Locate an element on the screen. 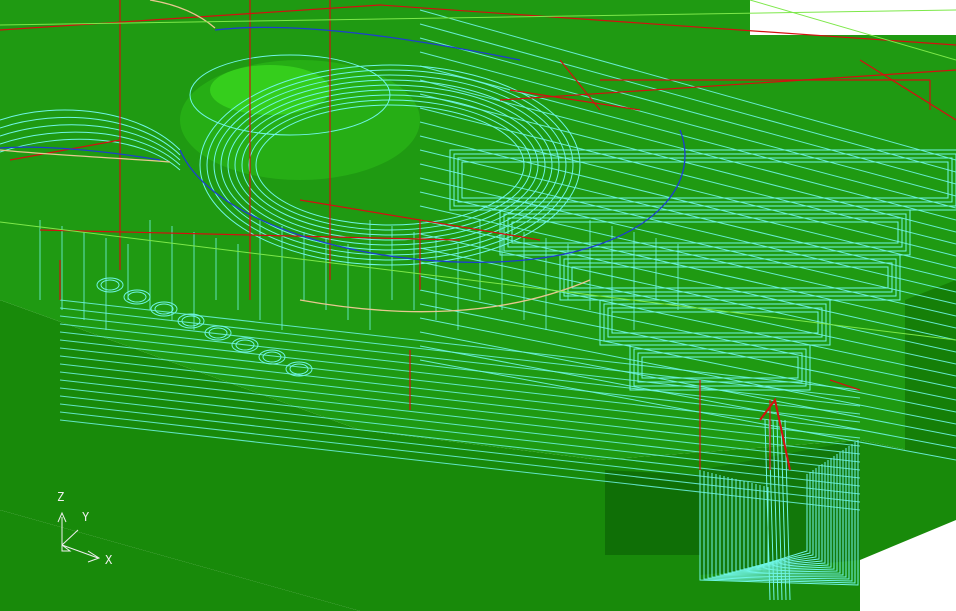 The image size is (956, 611). y-axis-label: Y is located at coordinates (86, 517).